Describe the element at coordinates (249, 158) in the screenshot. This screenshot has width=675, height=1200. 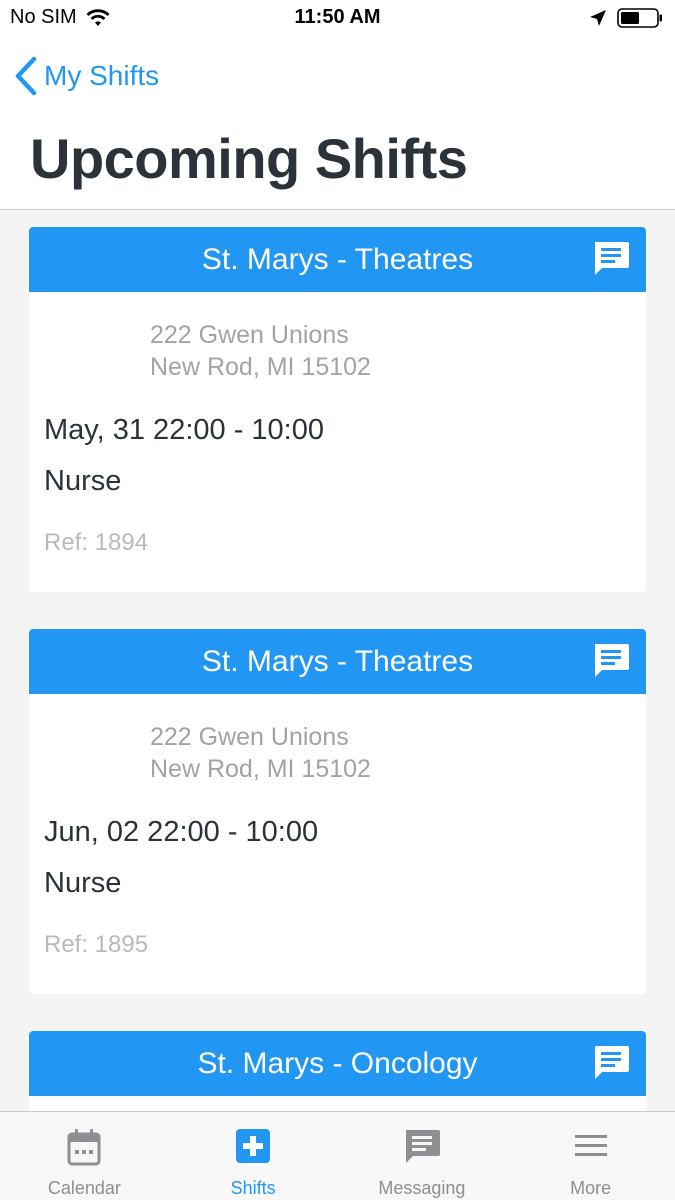
I see `page-title: Upcoming Shifts` at that location.